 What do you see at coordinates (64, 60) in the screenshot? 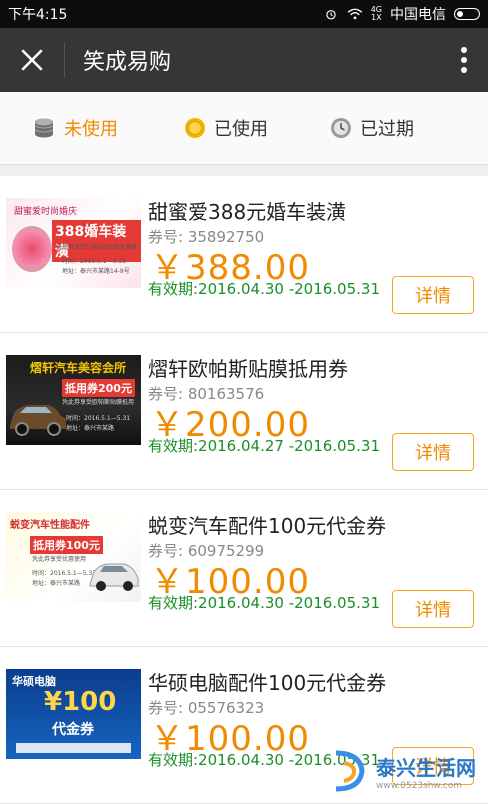
I see `title-divider` at bounding box center [64, 60].